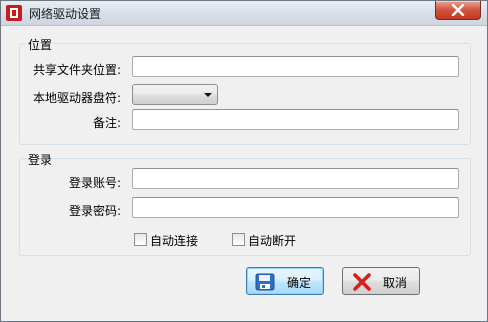 The height and width of the screenshot is (322, 488). What do you see at coordinates (14, 13) in the screenshot?
I see `app-icon` at bounding box center [14, 13].